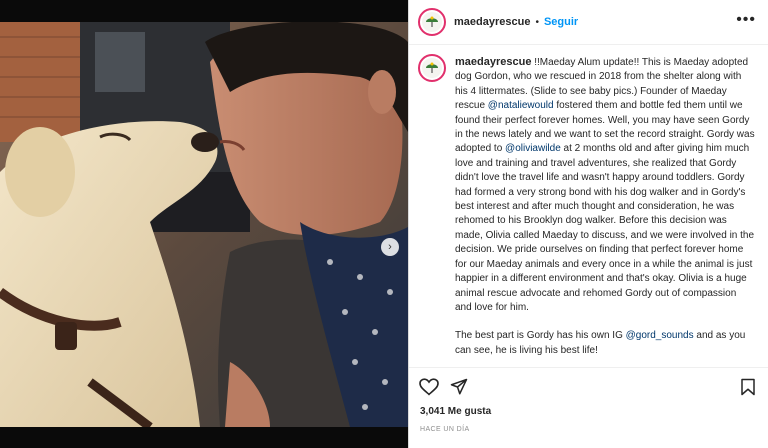  What do you see at coordinates (492, 22) in the screenshot?
I see `post-username: maedayrescue` at bounding box center [492, 22].